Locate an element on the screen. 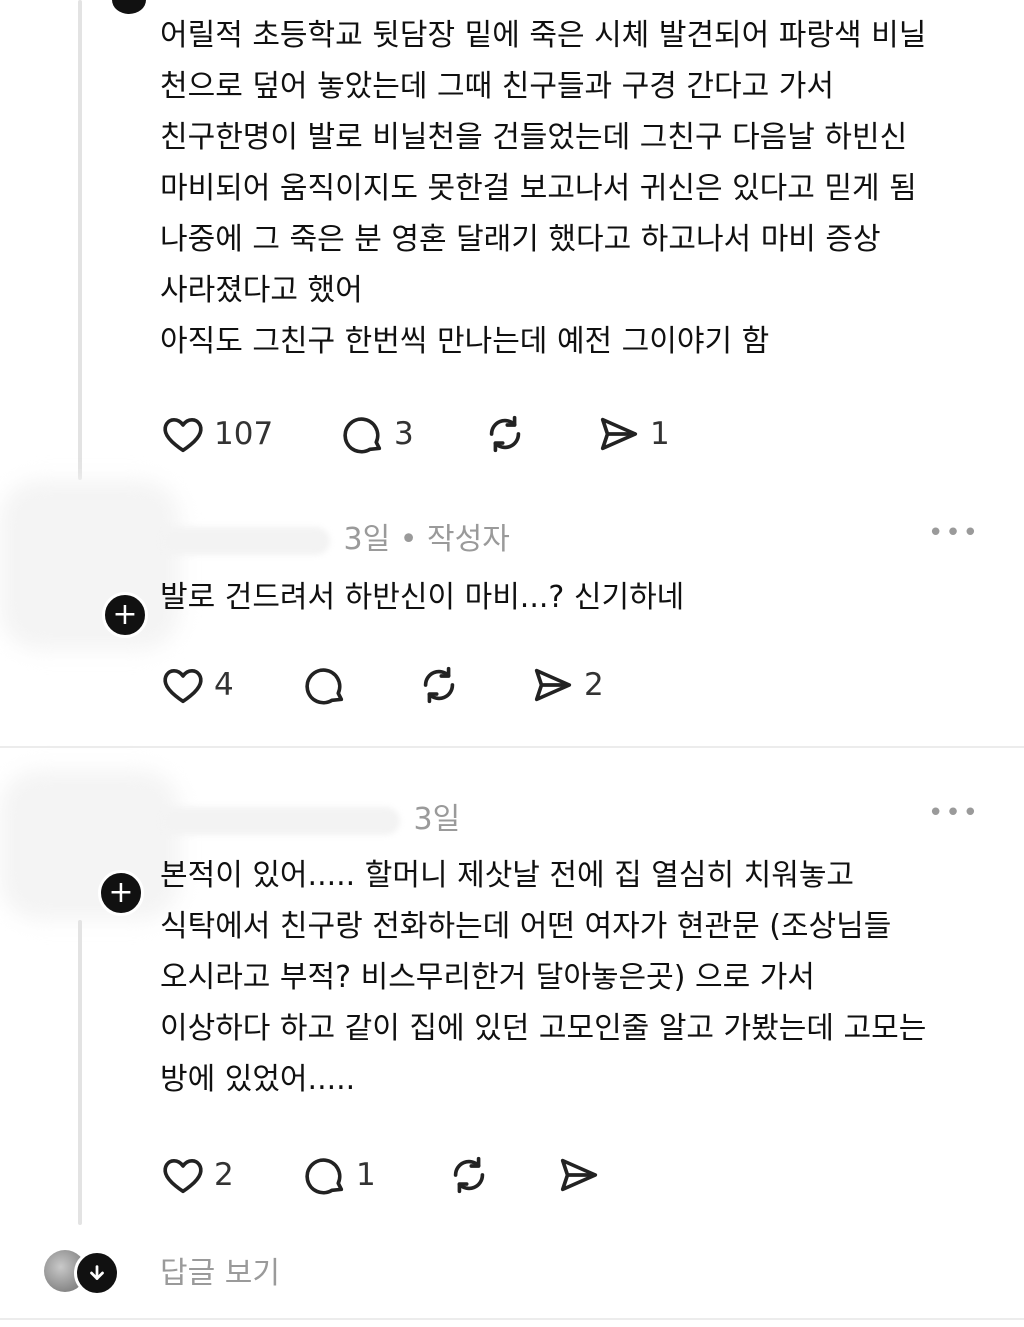 This screenshot has width=1024, height=1327. reply1-meta: 3일 • 작성자 is located at coordinates (335, 536).